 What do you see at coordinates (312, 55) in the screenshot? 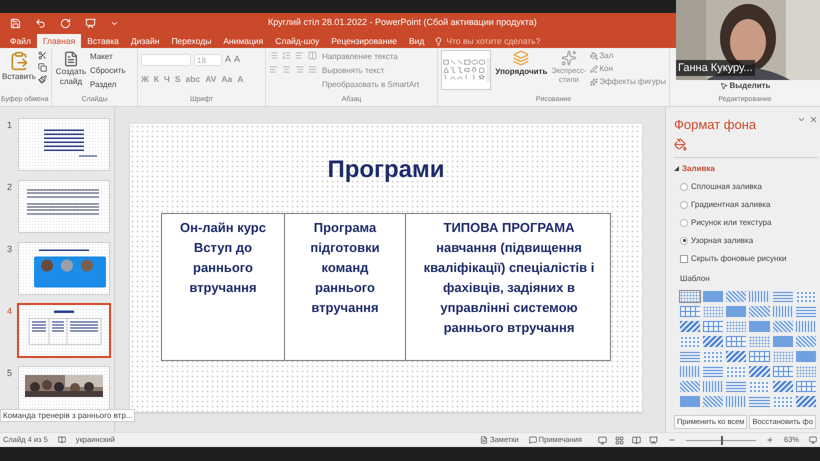
I see `columns-icon` at bounding box center [312, 55].